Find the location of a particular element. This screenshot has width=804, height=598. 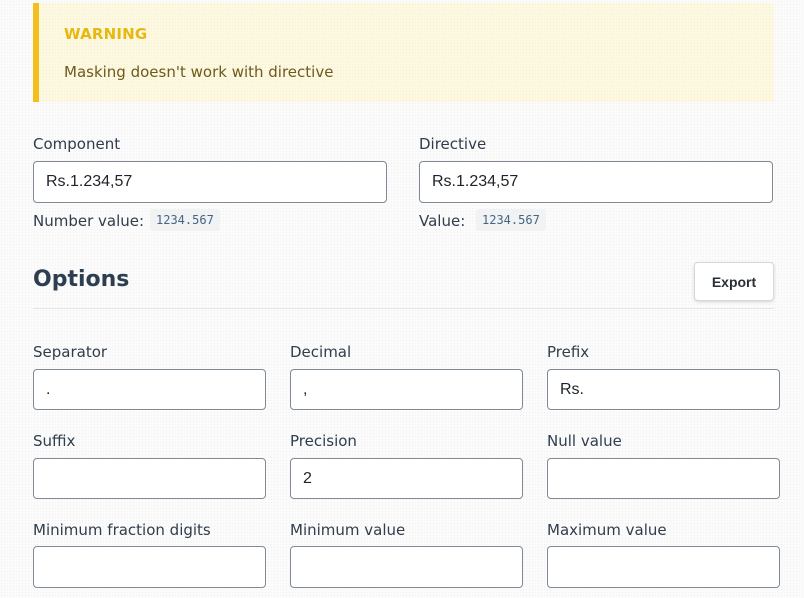

min-fraction-digits-label: Minimum fraction digits is located at coordinates (122, 530).